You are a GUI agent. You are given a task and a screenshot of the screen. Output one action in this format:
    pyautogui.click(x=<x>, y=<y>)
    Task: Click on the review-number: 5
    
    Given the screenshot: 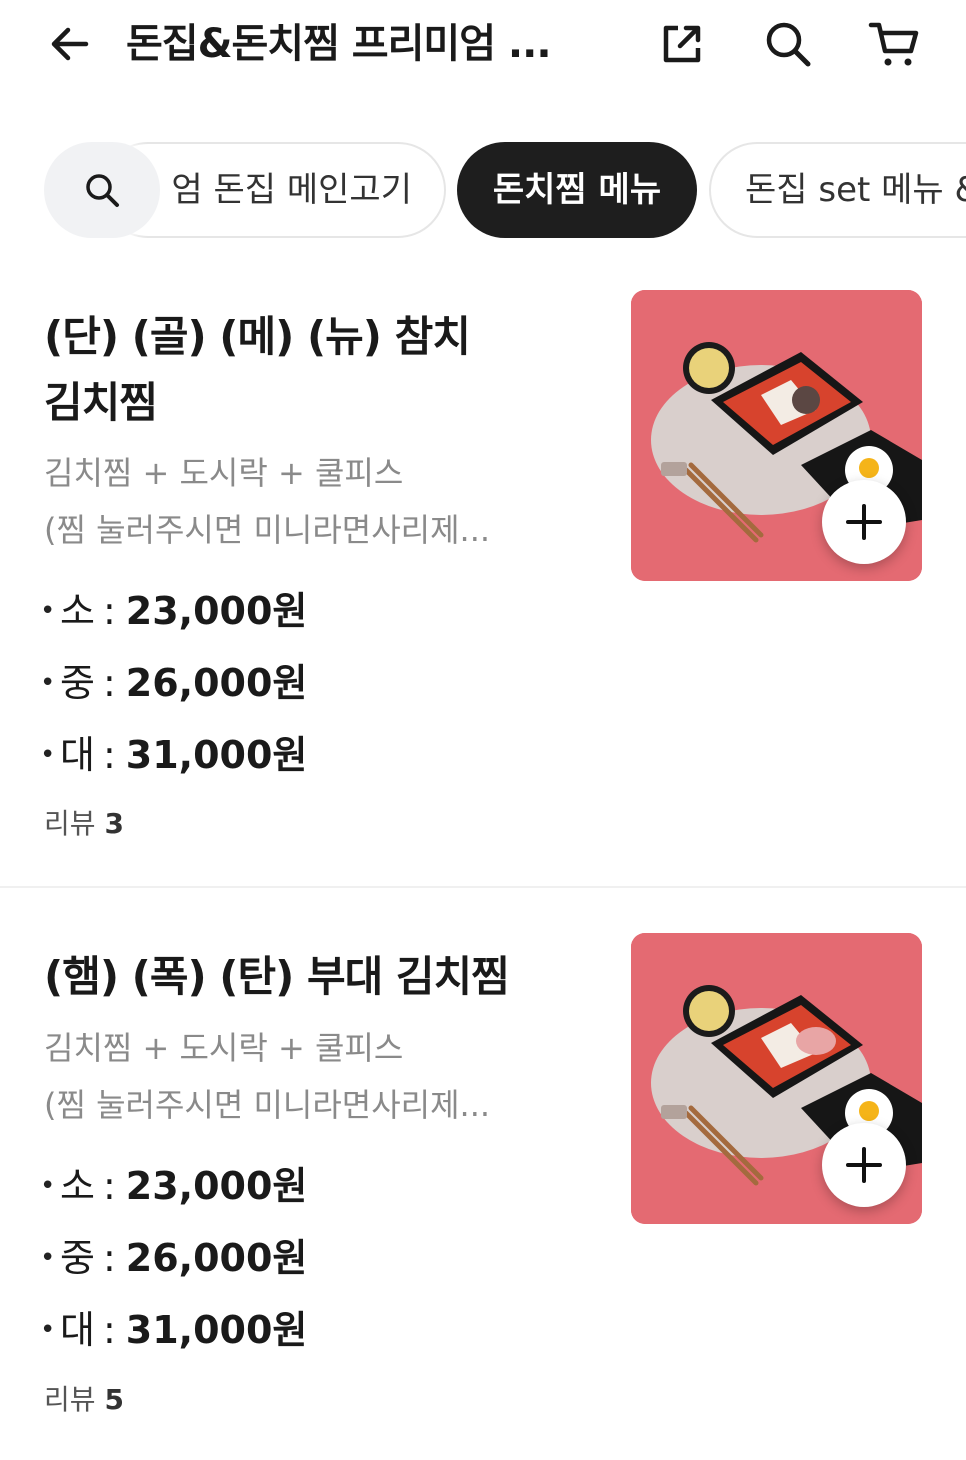 What is the action you would take?
    pyautogui.click(x=114, y=1399)
    